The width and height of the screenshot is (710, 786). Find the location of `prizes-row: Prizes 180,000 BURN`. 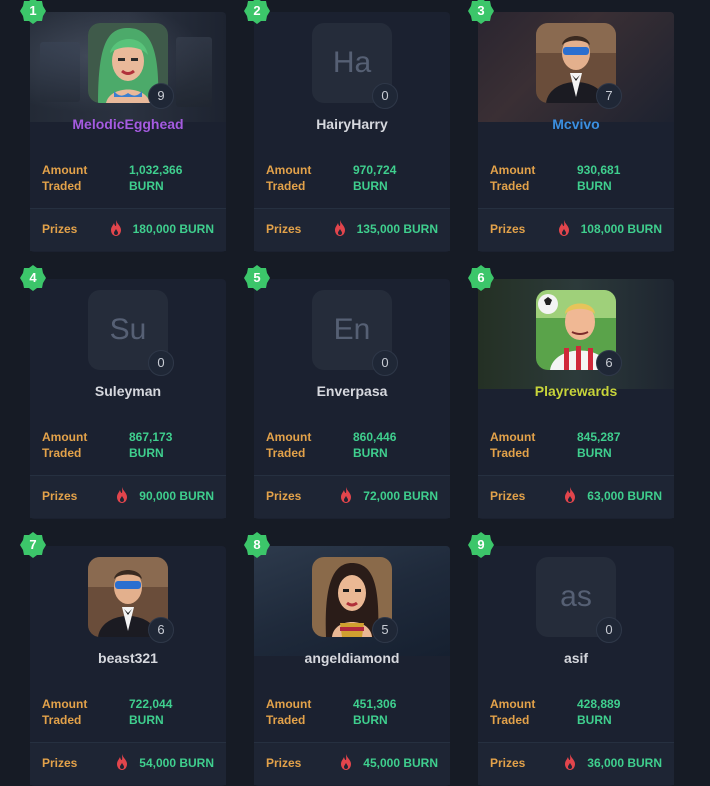

prizes-row: Prizes 180,000 BURN is located at coordinates (128, 229).